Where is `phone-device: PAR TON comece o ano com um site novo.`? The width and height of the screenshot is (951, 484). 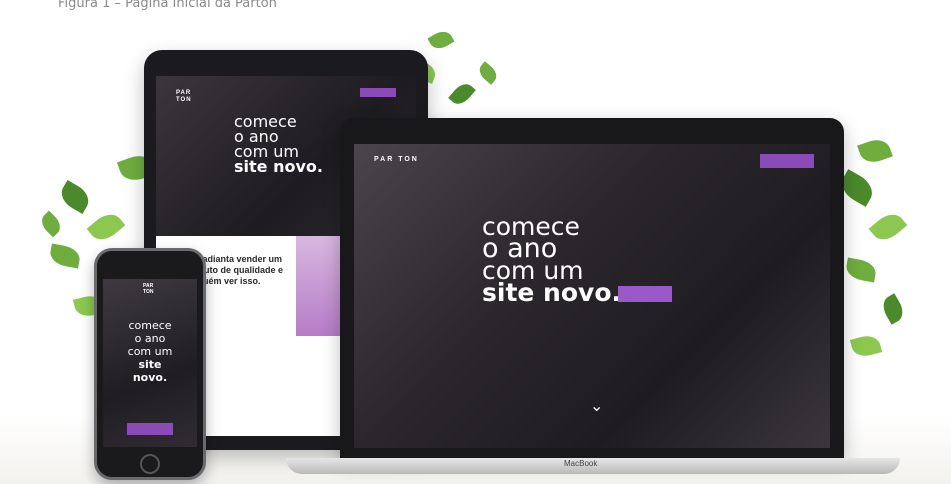 phone-device: PAR TON comece o ano com um site novo. is located at coordinates (150, 364).